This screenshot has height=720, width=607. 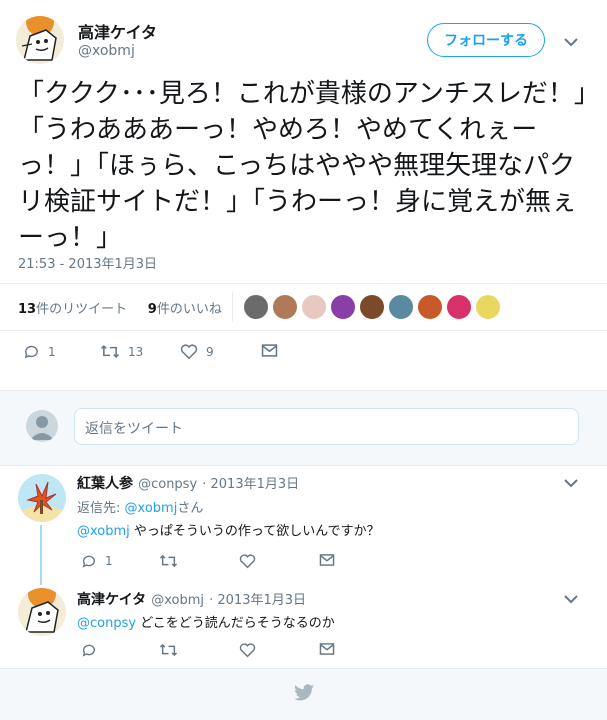 I want to click on like-action: 9, so click(x=197, y=351).